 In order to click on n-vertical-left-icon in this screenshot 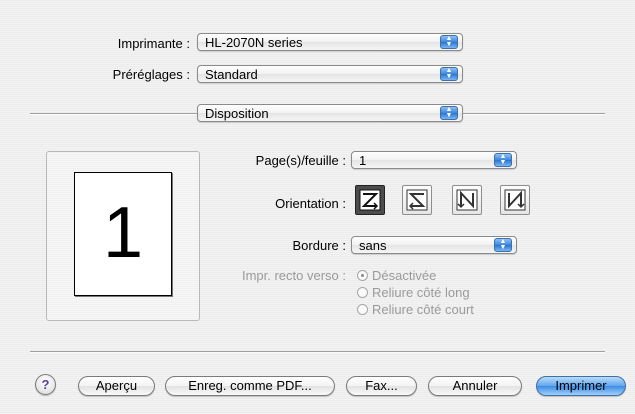, I will do `click(467, 200)`.